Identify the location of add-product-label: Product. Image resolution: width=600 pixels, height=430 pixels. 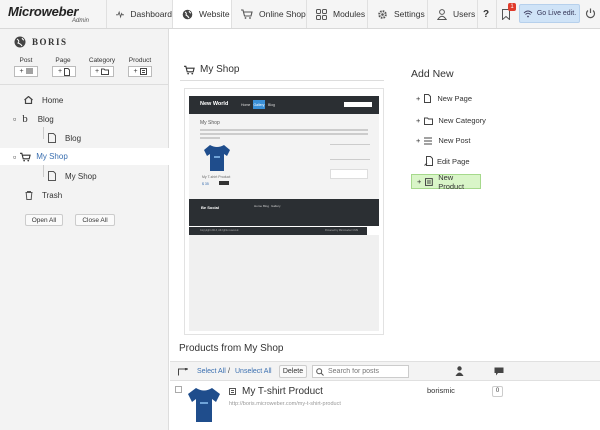
(140, 60).